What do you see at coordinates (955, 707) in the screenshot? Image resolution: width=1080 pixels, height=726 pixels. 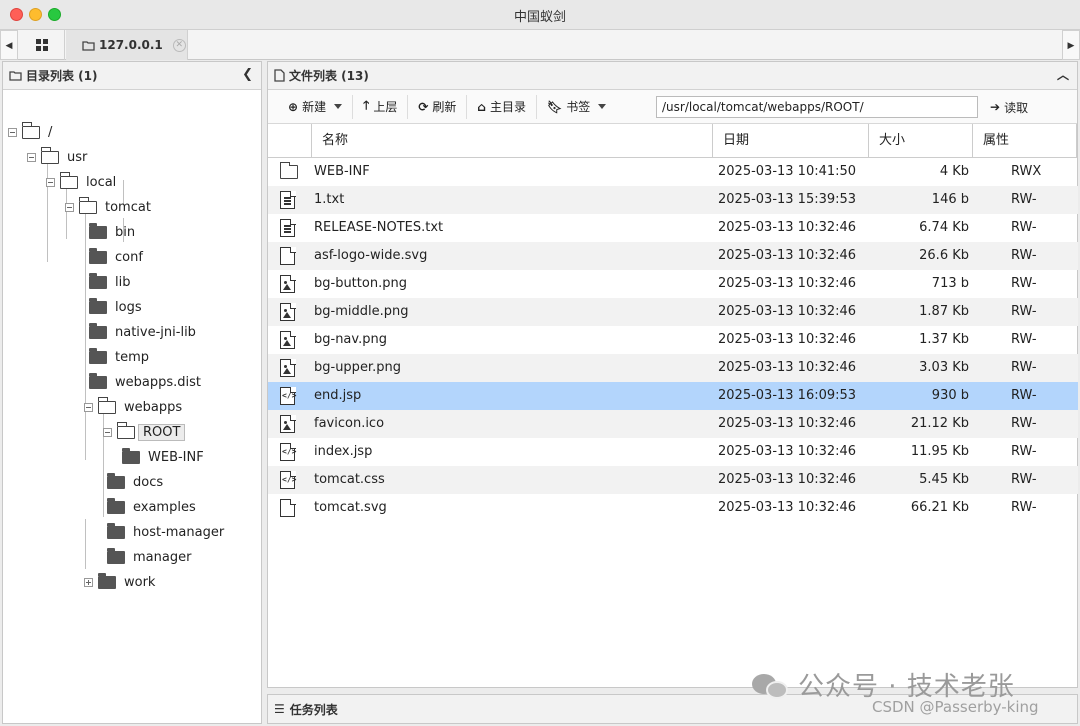 I see `csdn-credit: CSDN @Passerby-king` at bounding box center [955, 707].